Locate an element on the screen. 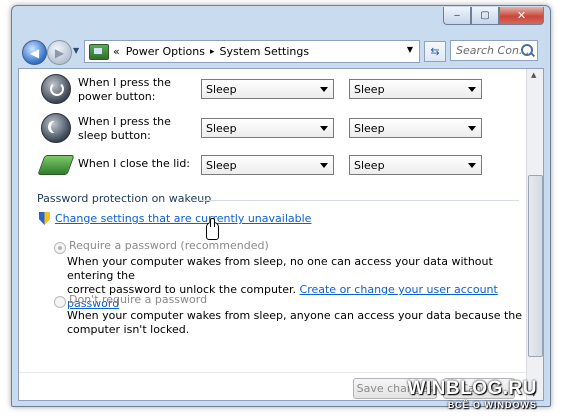  vertical-scrollbar: ▲ ▼ is located at coordinates (534, 234).